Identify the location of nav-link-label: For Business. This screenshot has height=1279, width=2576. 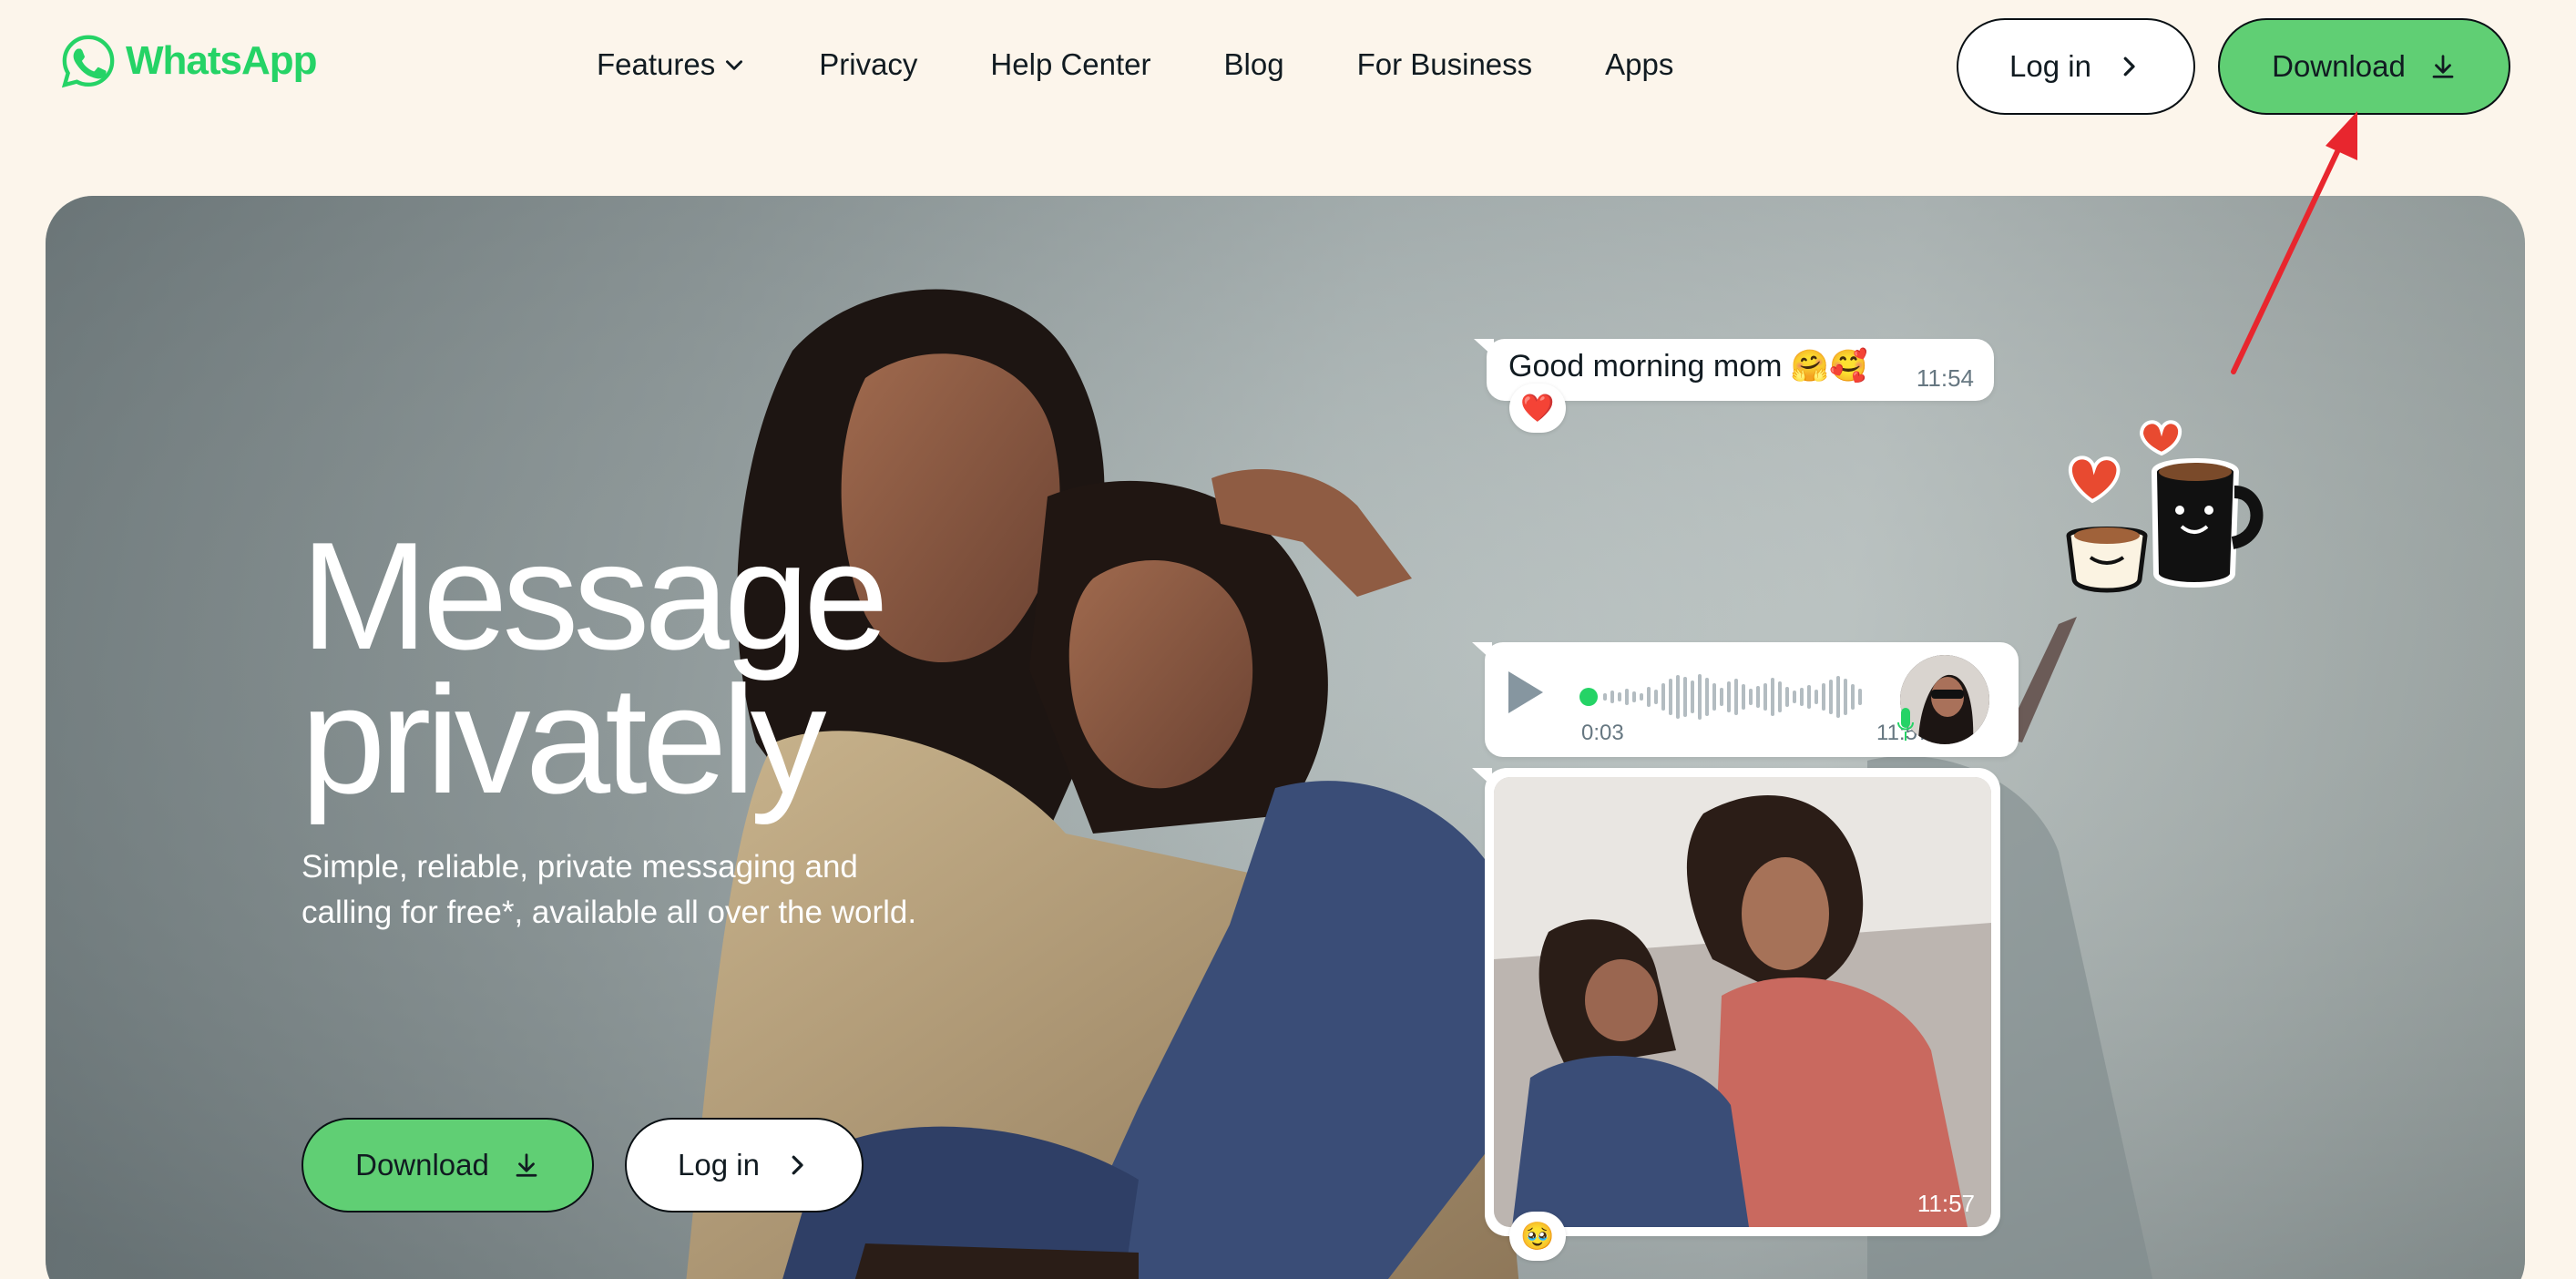
(1445, 64).